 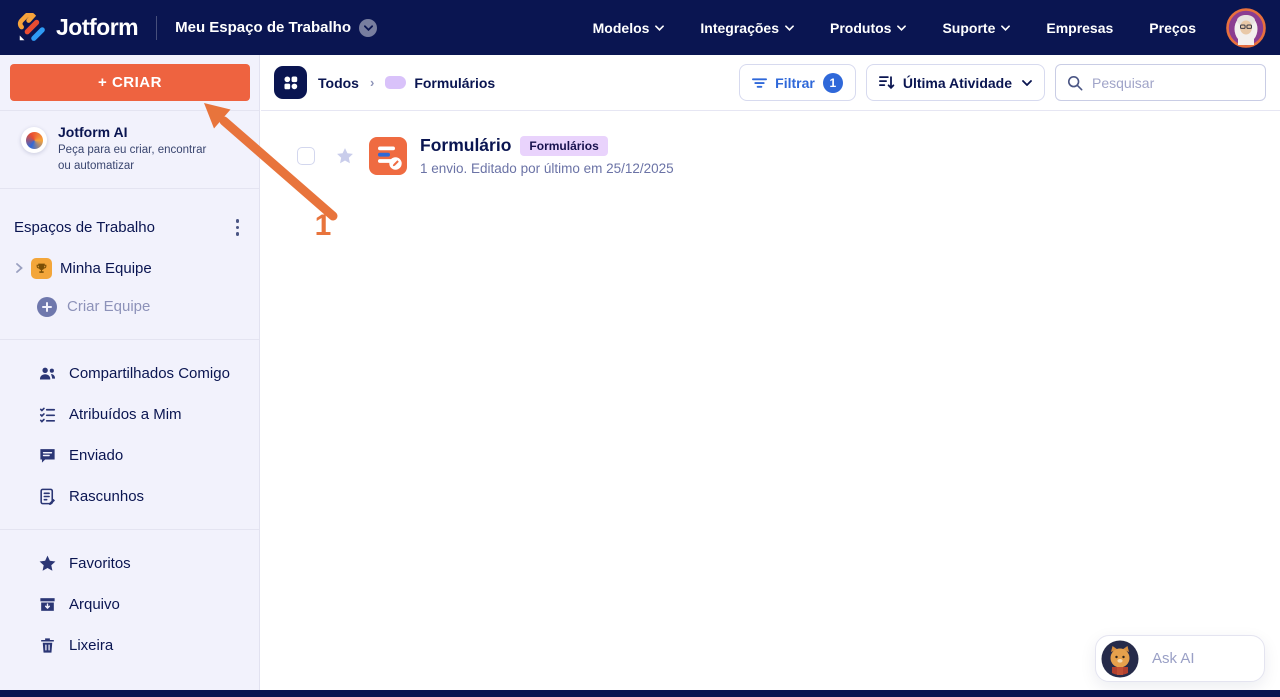 I want to click on workspace-switcher: Meu Espaço de Trabalho, so click(x=276, y=27).